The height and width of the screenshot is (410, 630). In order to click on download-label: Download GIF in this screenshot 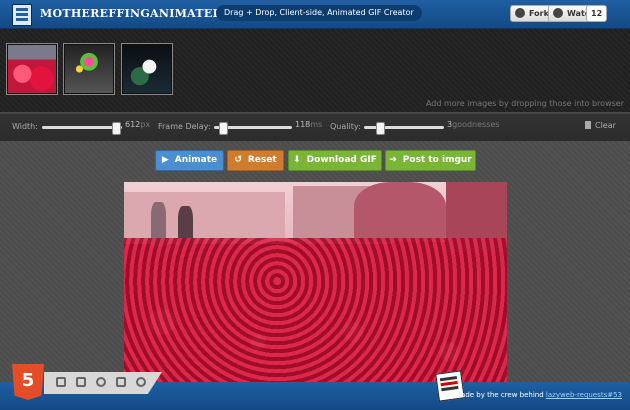, I will do `click(341, 160)`.